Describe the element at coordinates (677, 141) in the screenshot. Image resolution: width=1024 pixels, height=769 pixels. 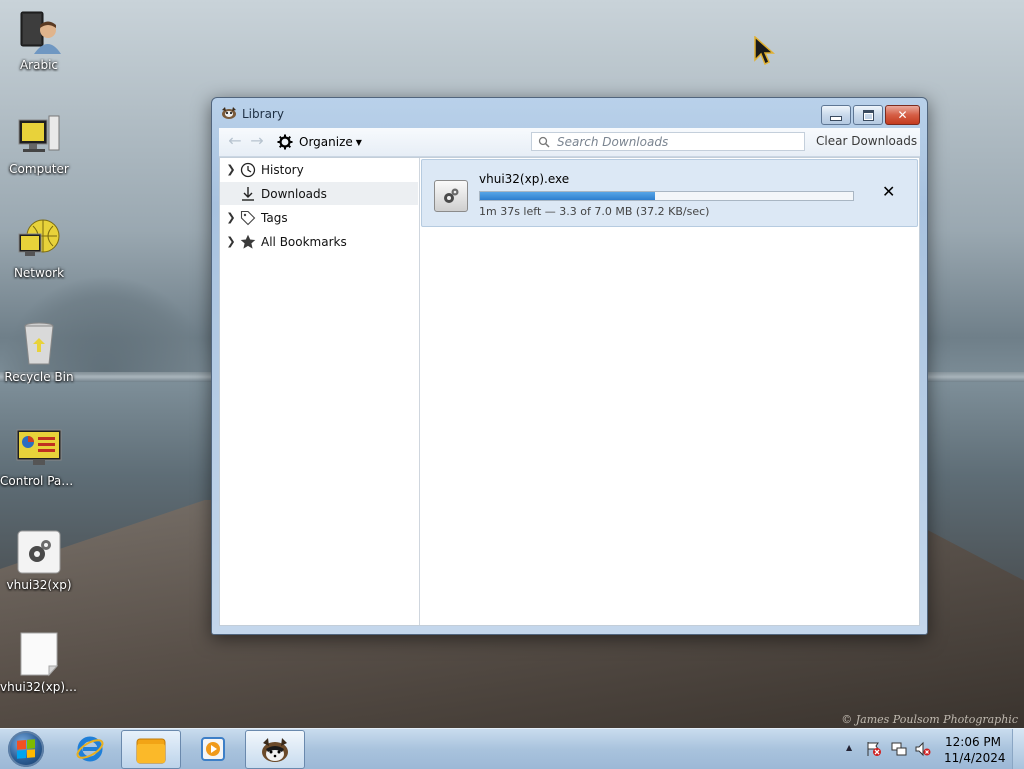
I see `search-input` at that location.